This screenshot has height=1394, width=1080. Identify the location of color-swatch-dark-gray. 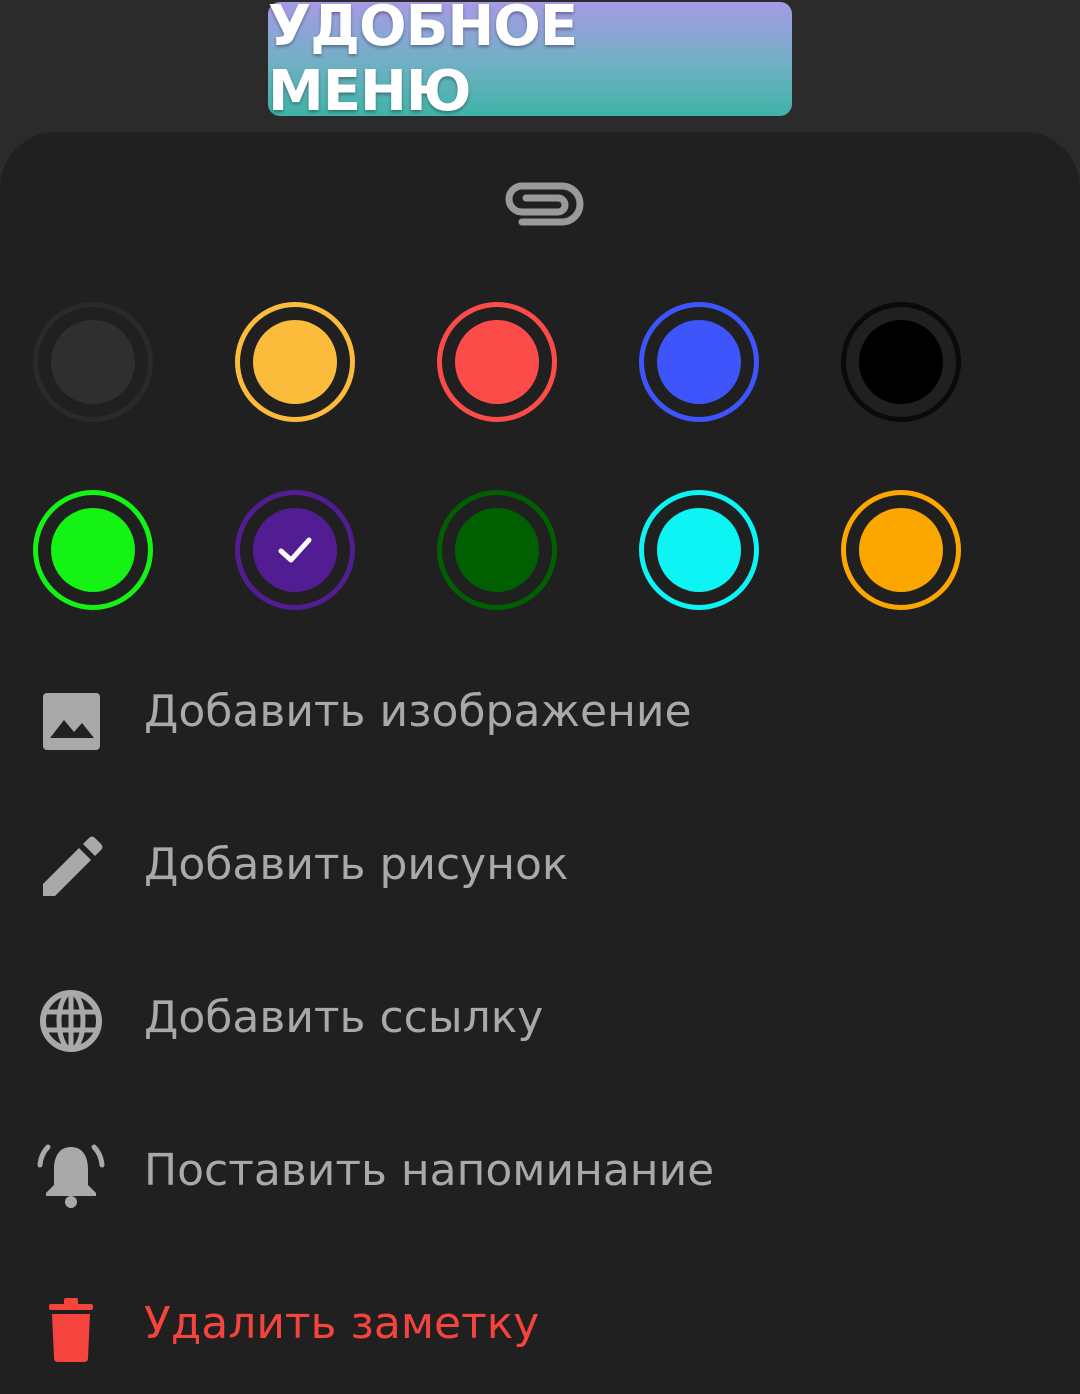
(93, 362).